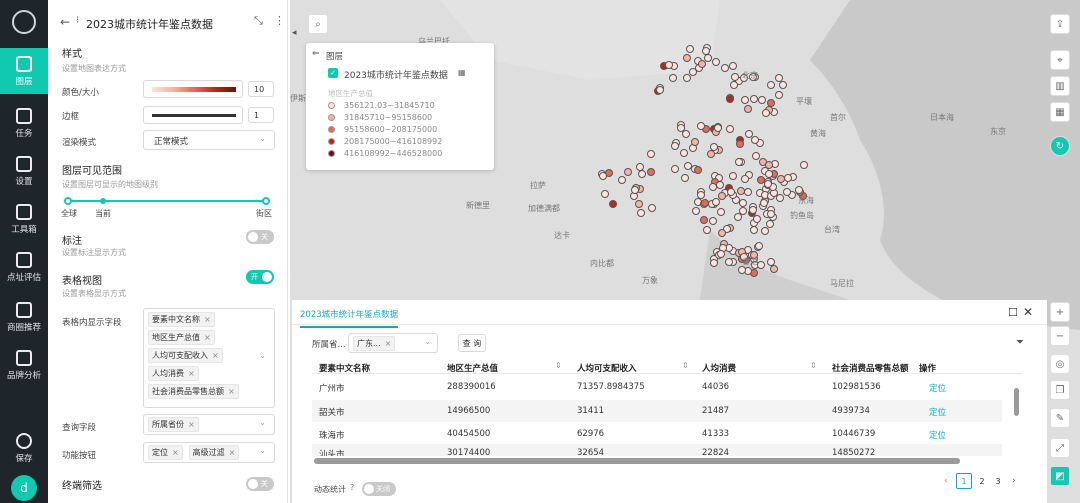 This screenshot has width=1080, height=503. Describe the element at coordinates (1060, 312) in the screenshot. I see `zoom-in-icon: +` at that location.